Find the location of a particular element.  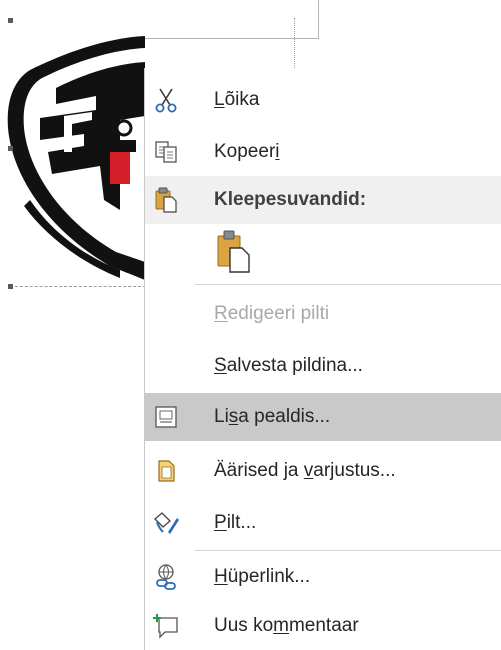

copy-icon is located at coordinates (166, 152).